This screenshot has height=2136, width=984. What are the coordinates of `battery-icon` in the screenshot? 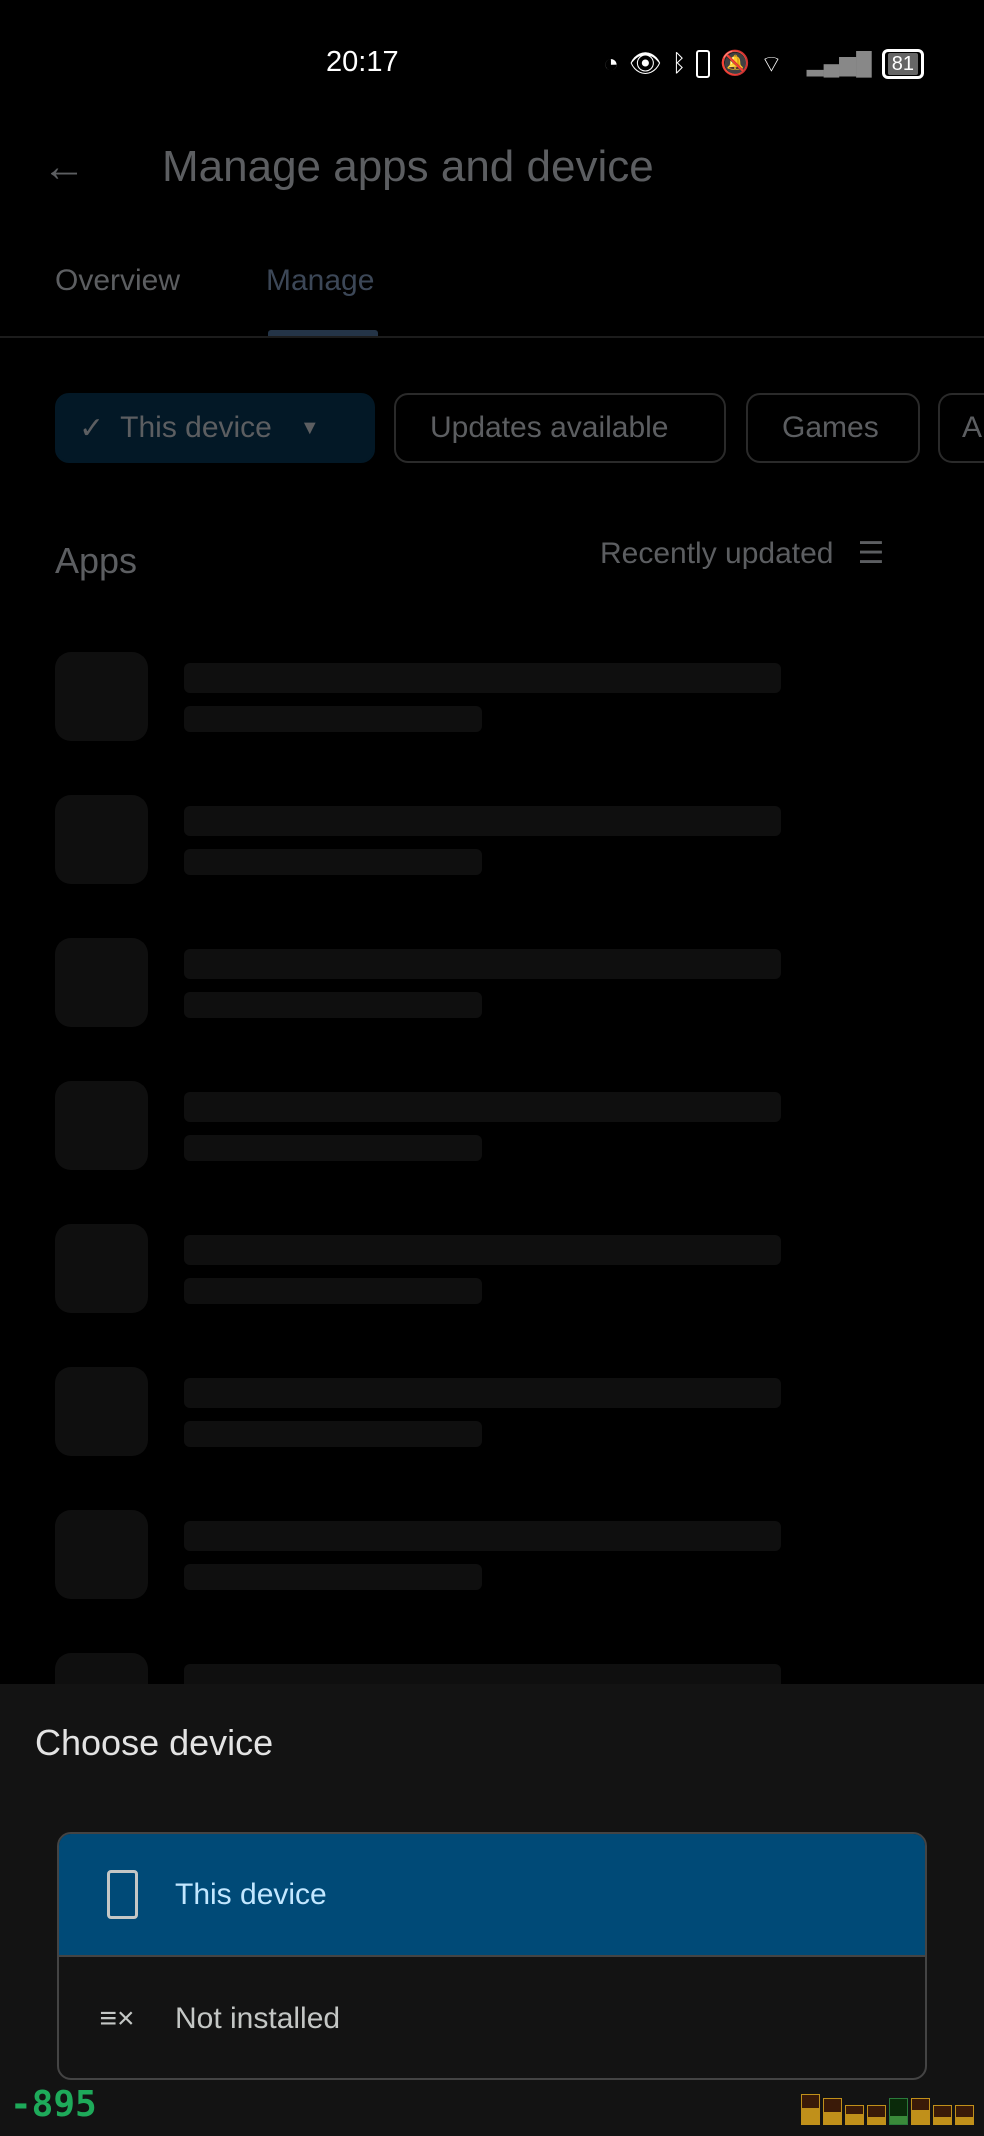 It's located at (703, 63).